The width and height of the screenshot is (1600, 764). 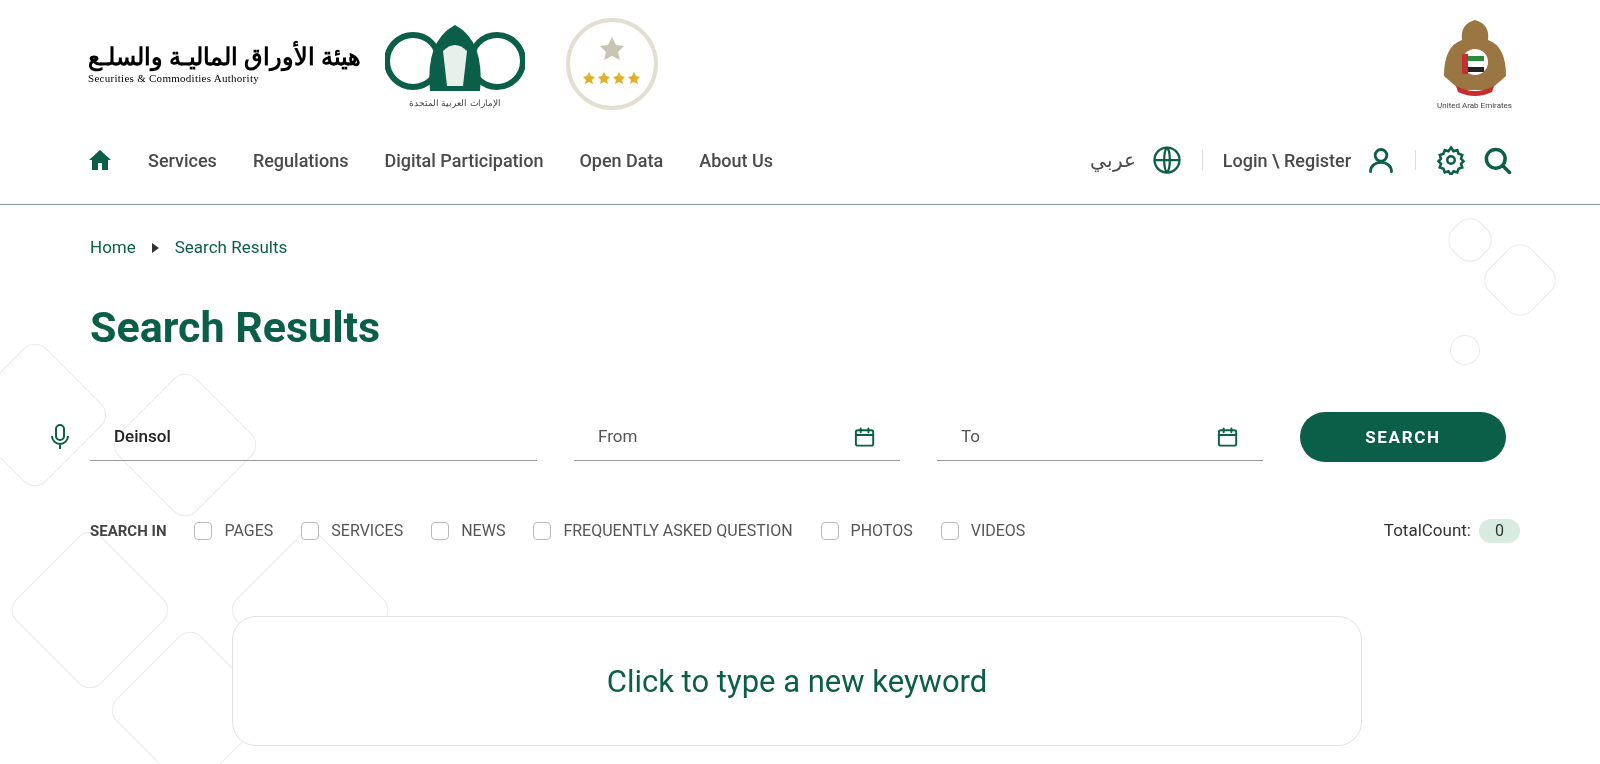 I want to click on checkbox-label: NEWS, so click(x=483, y=531).